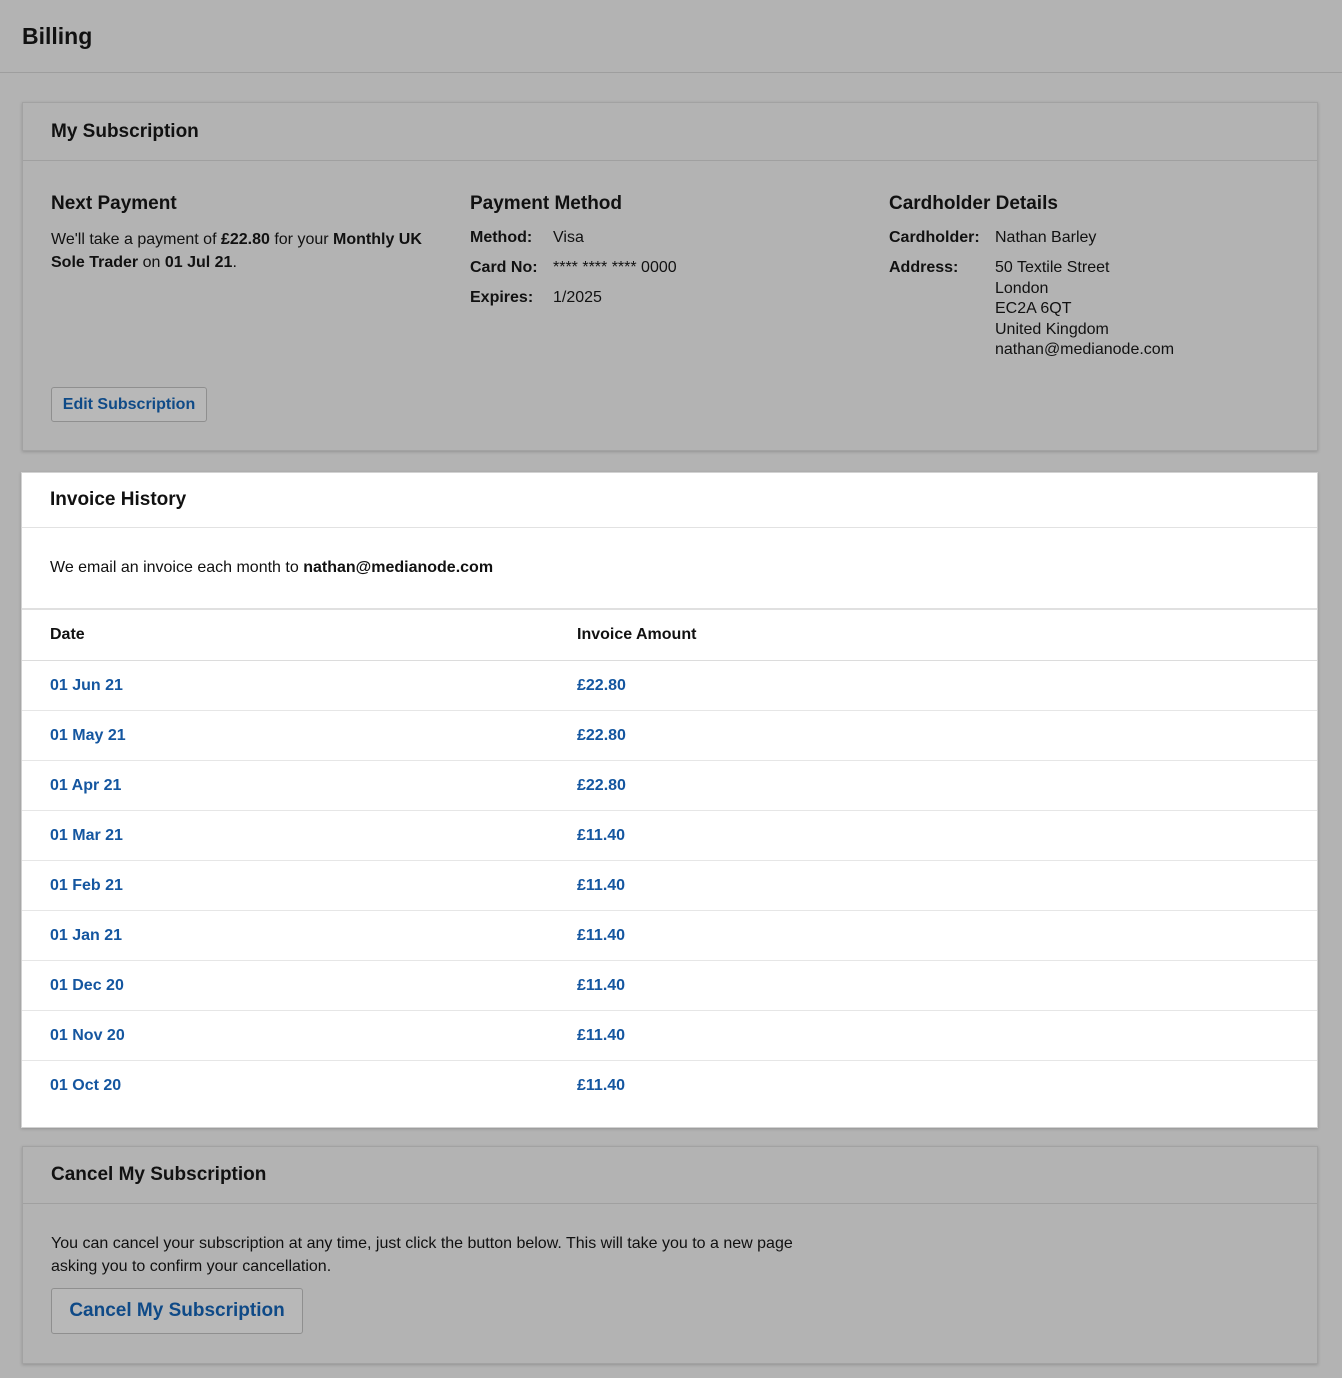  What do you see at coordinates (1052, 329) in the screenshot?
I see `address-line: United Kingdom` at bounding box center [1052, 329].